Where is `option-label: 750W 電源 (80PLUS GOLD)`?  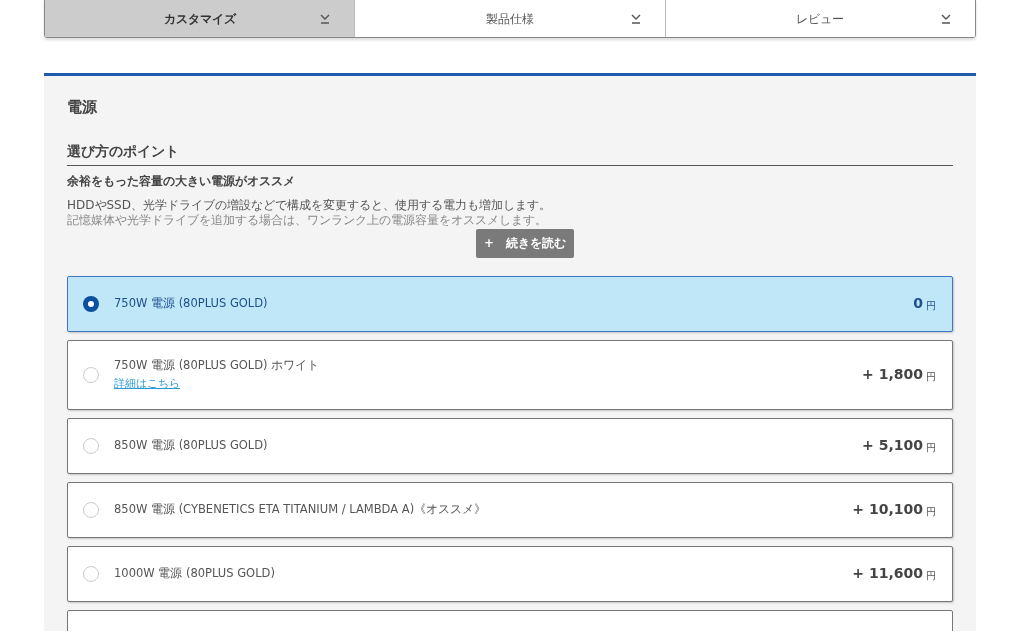 option-label: 750W 電源 (80PLUS GOLD) is located at coordinates (191, 304).